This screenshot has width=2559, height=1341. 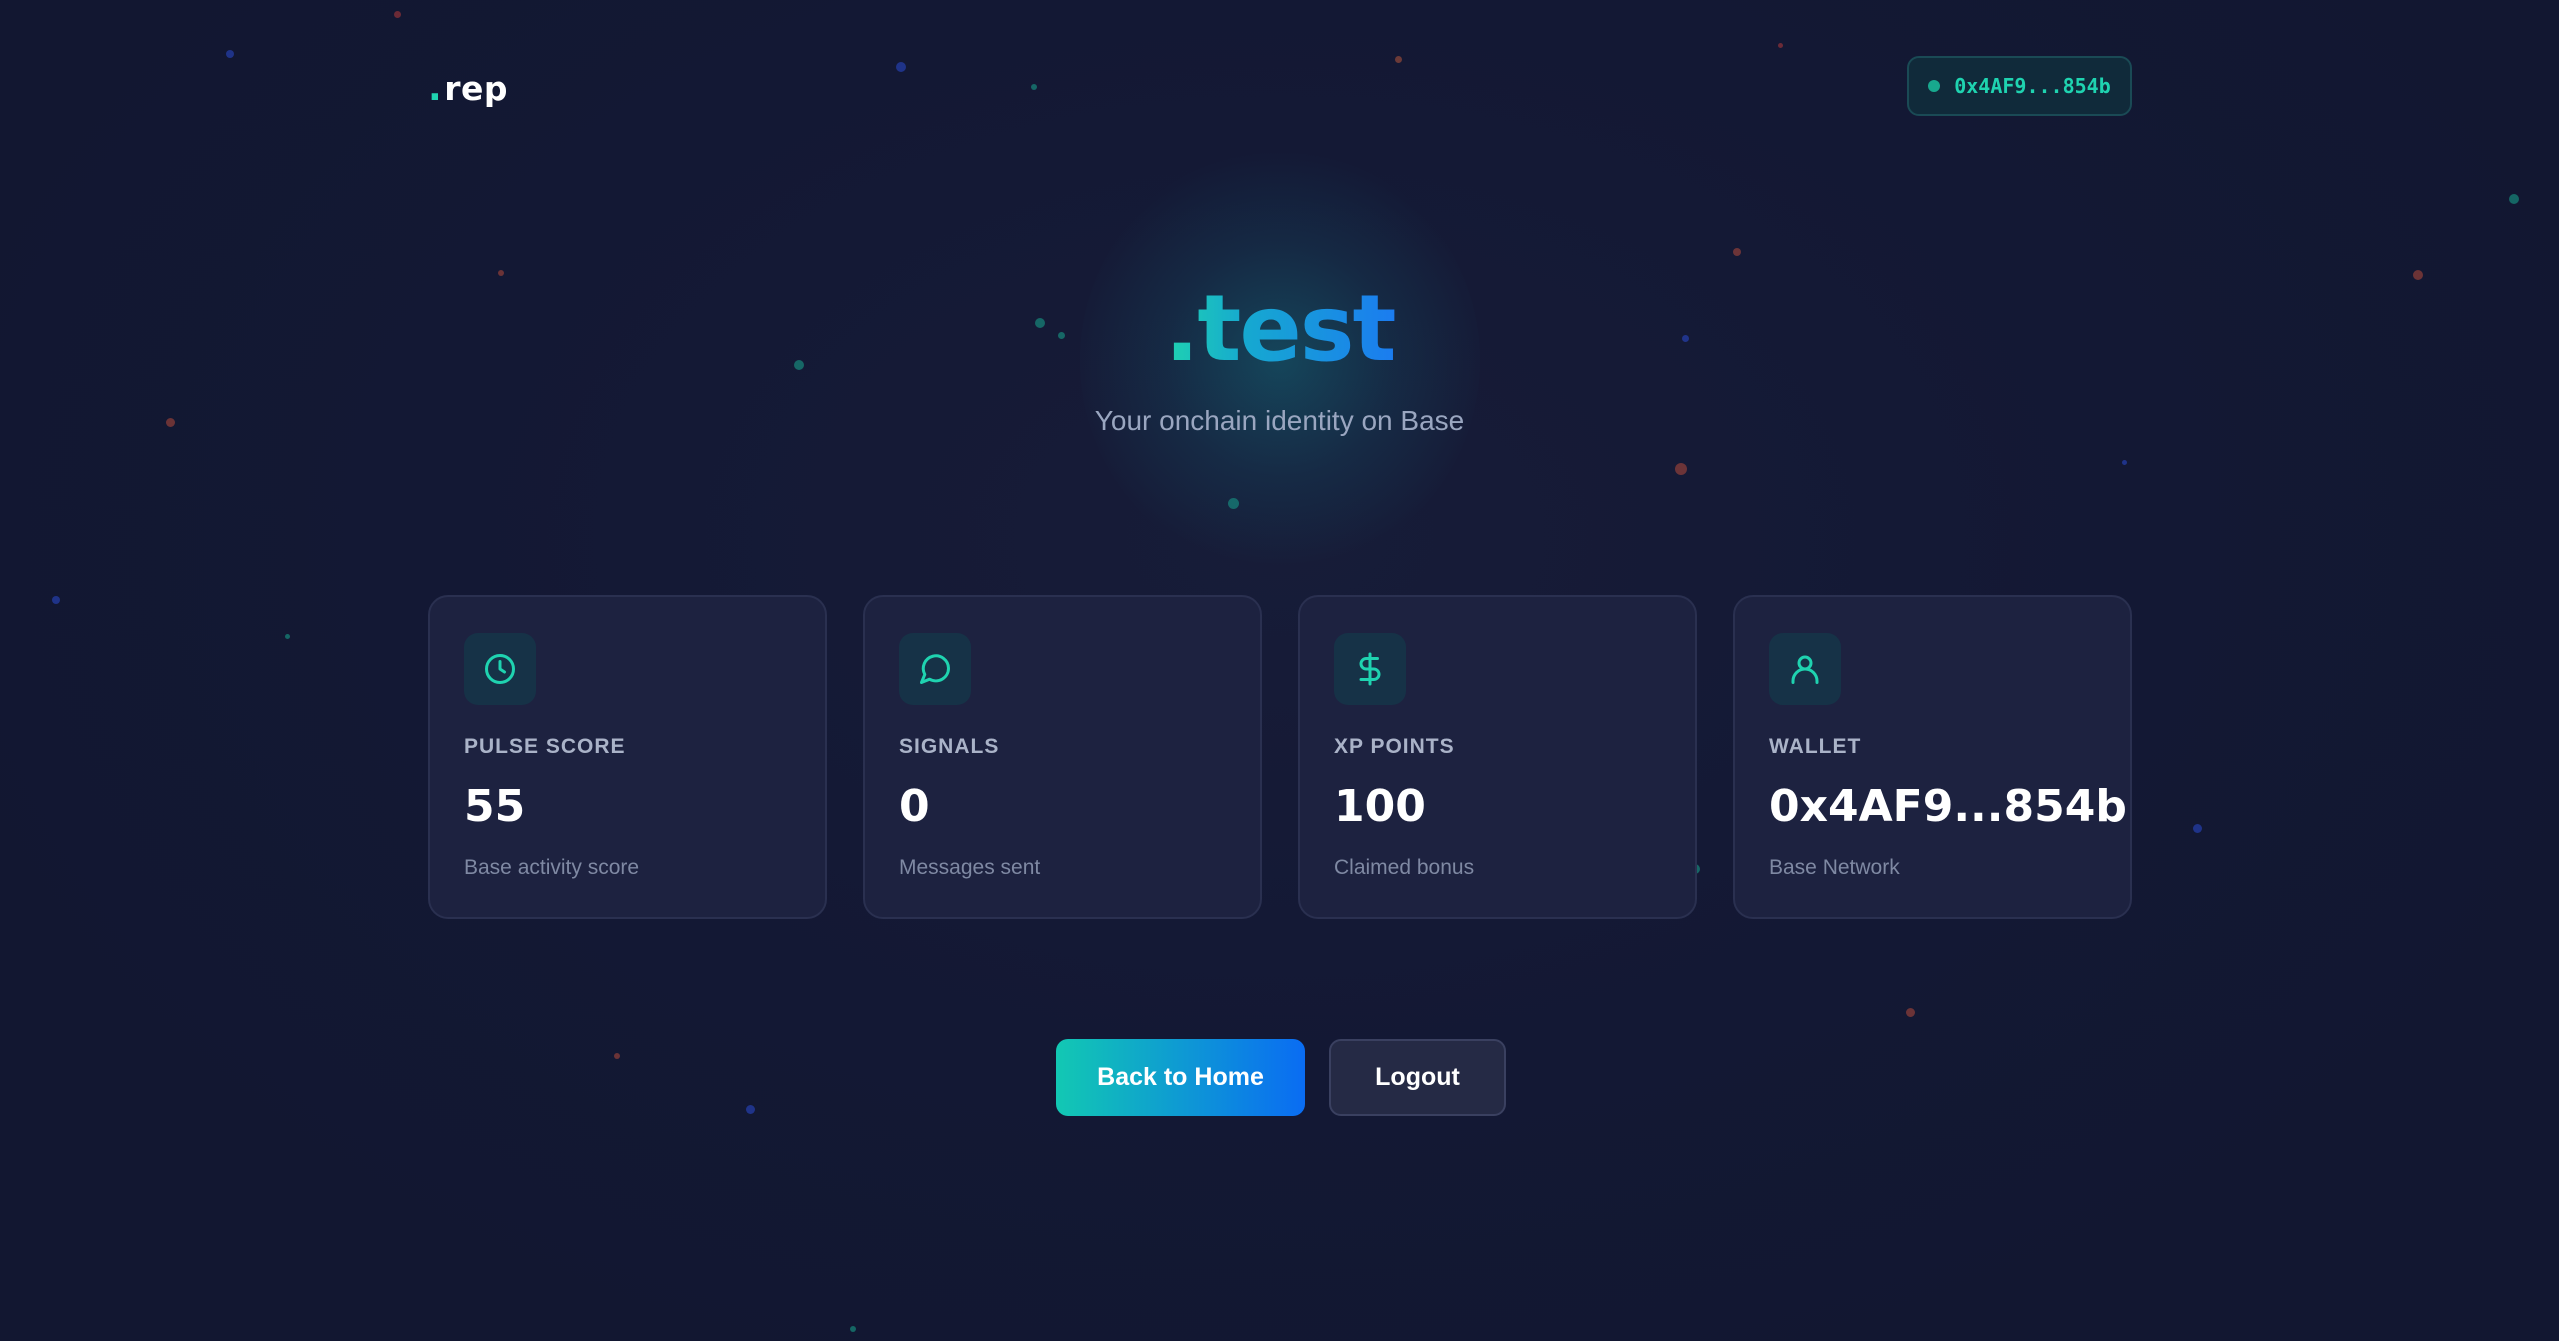 What do you see at coordinates (1934, 86) in the screenshot?
I see `connection-status-dot` at bounding box center [1934, 86].